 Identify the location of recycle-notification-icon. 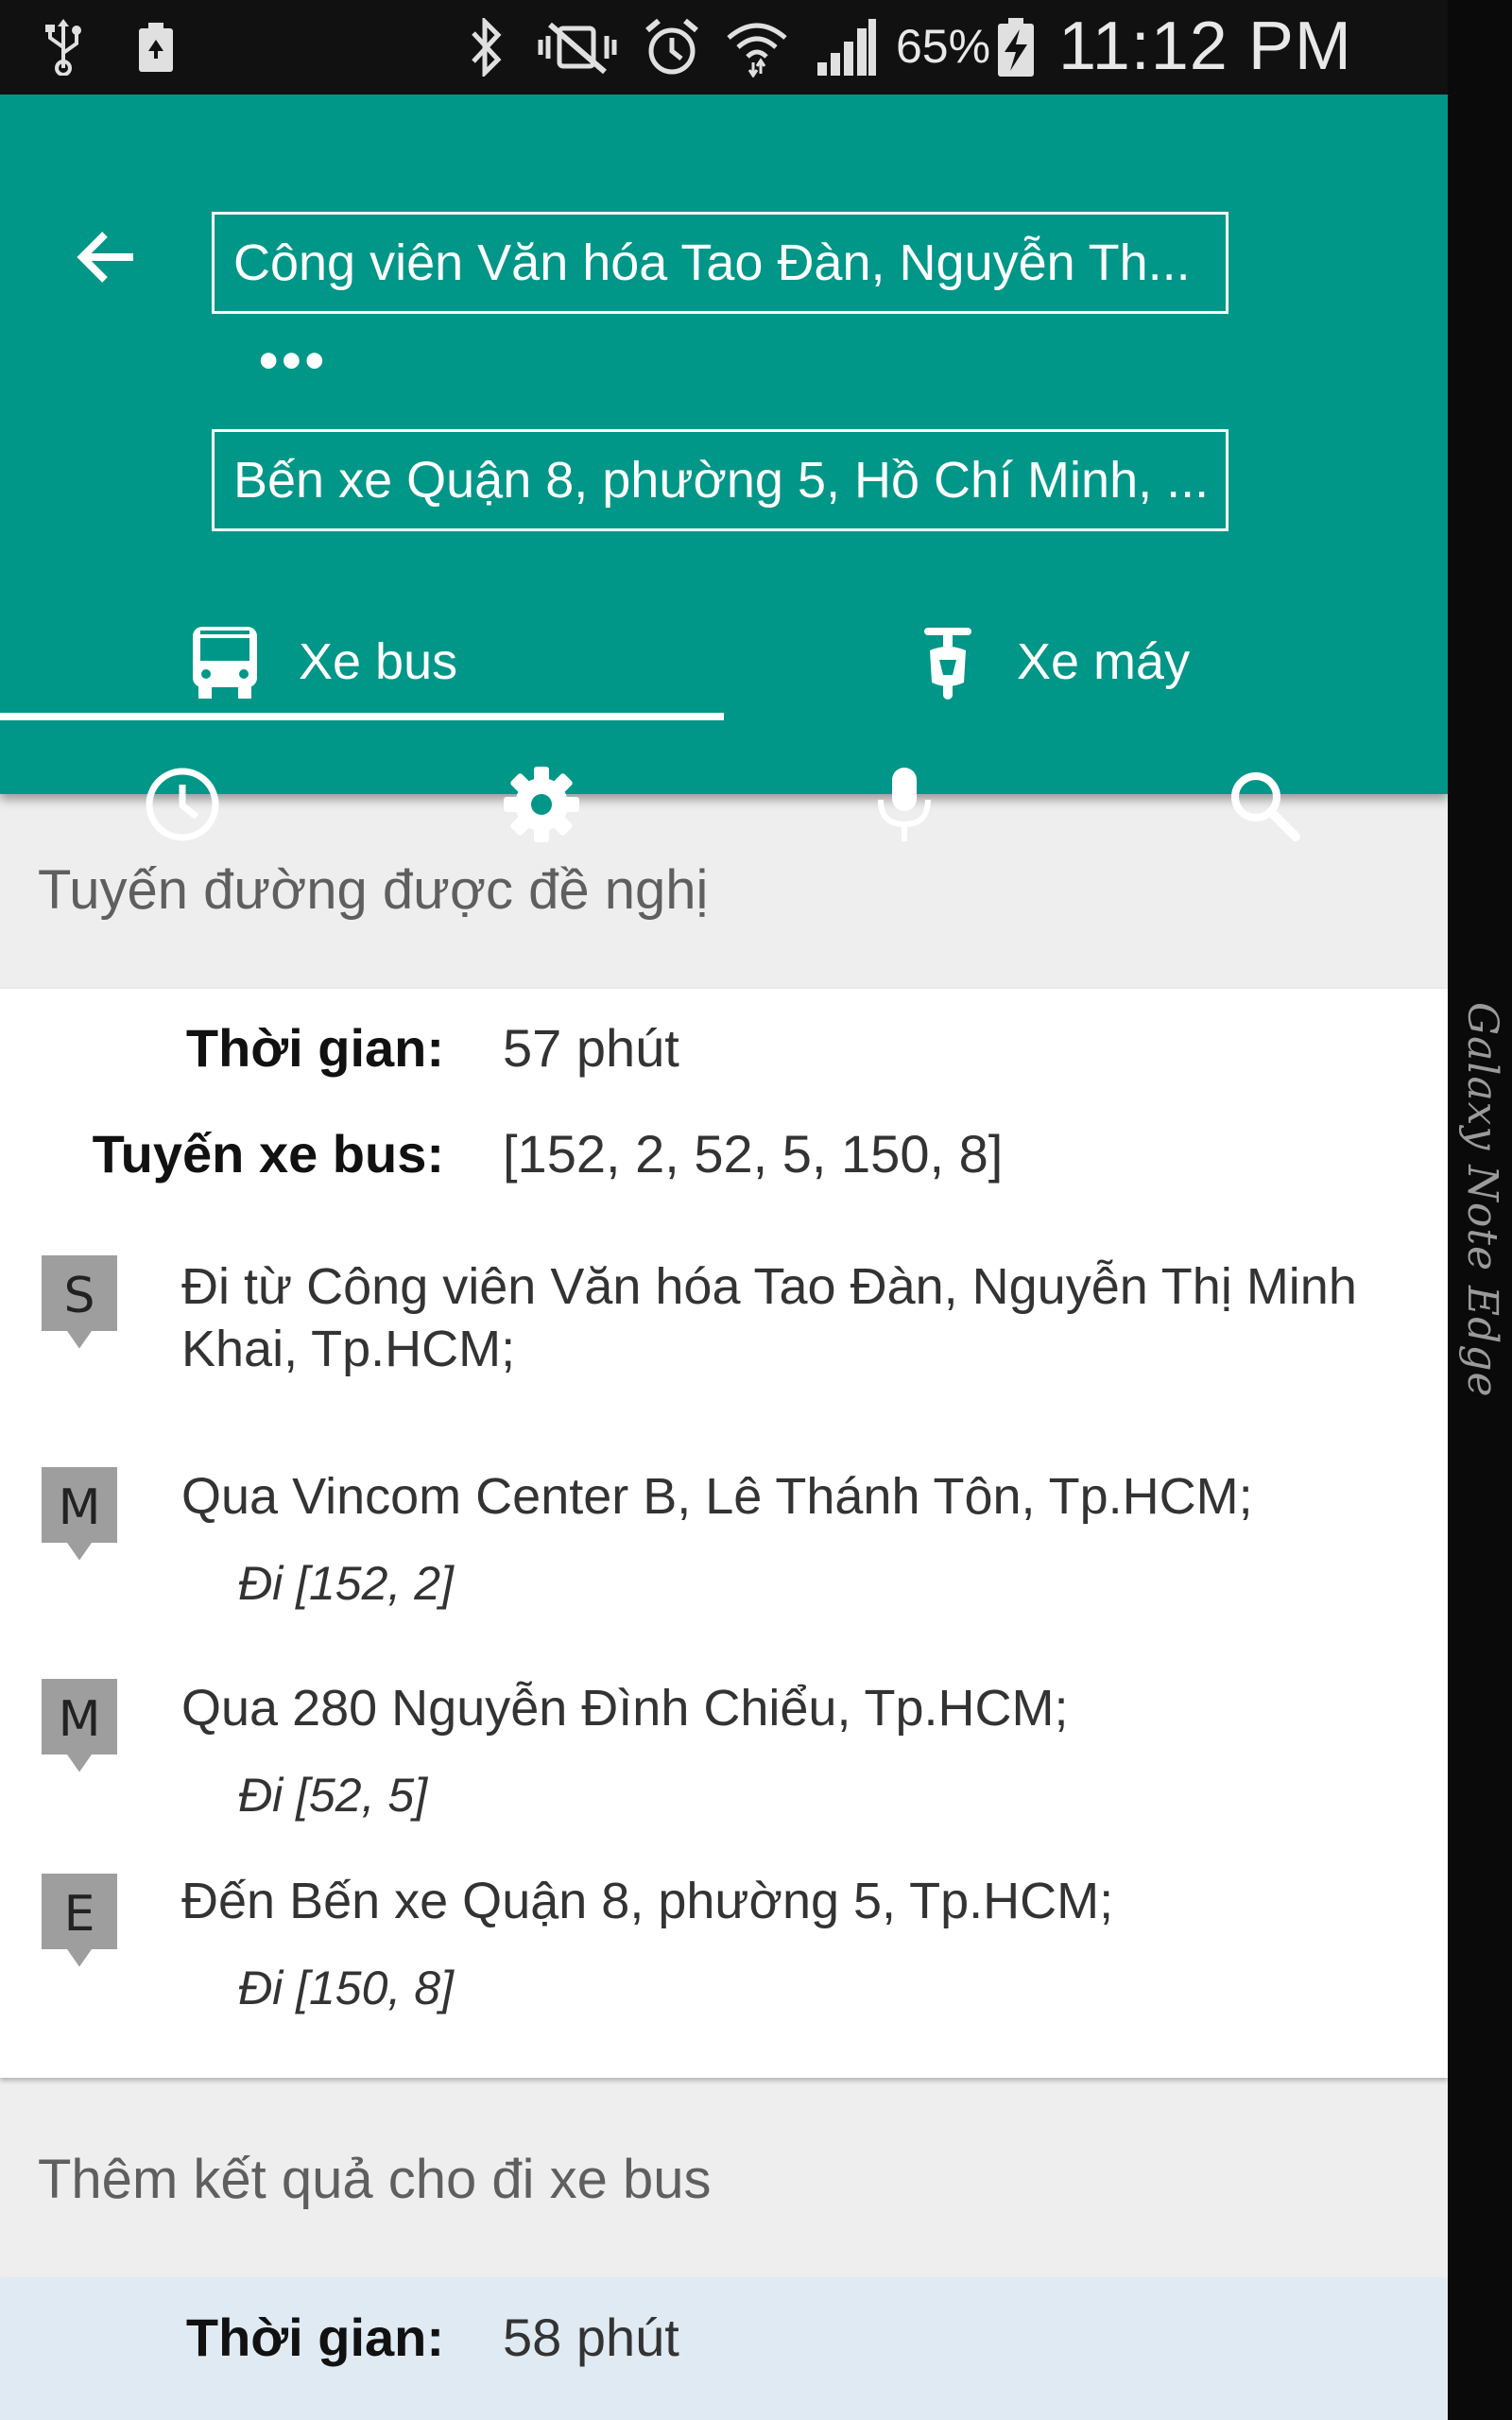
(156, 47).